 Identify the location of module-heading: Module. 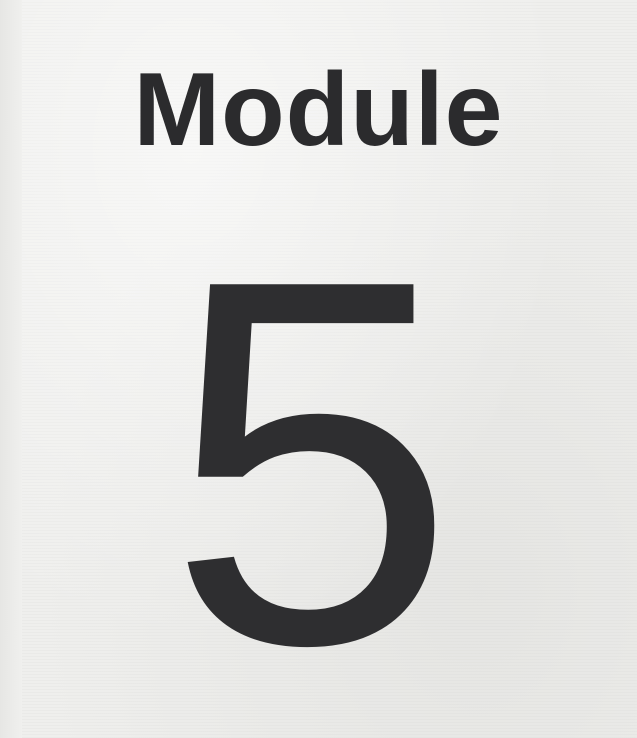
(318, 110).